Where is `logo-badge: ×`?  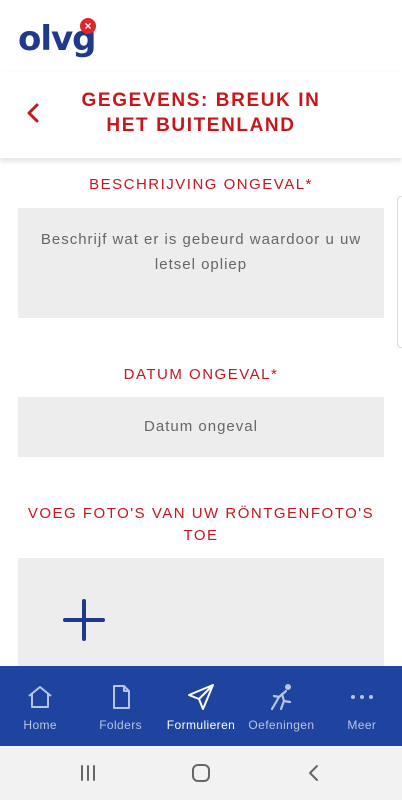 logo-badge: × is located at coordinates (88, 26).